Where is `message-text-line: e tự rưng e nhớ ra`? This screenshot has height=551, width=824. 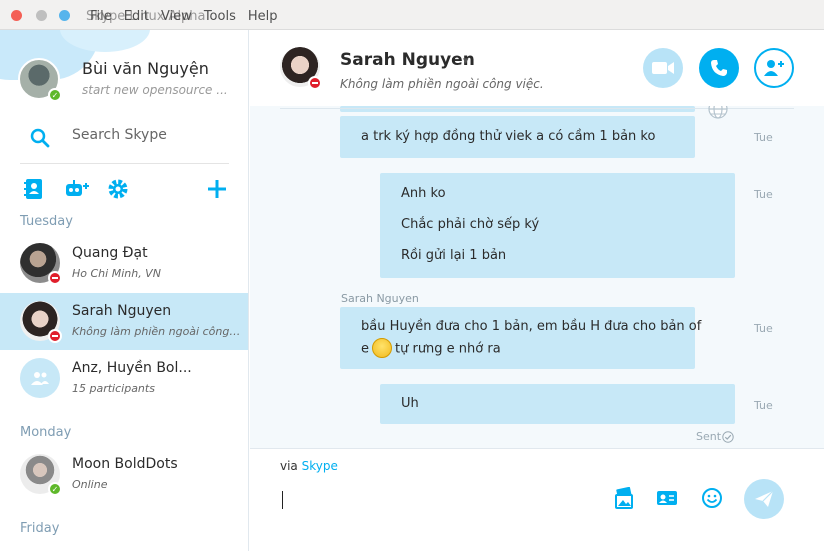
message-text-line: e tự rưng e nhớ ra is located at coordinates (431, 348).